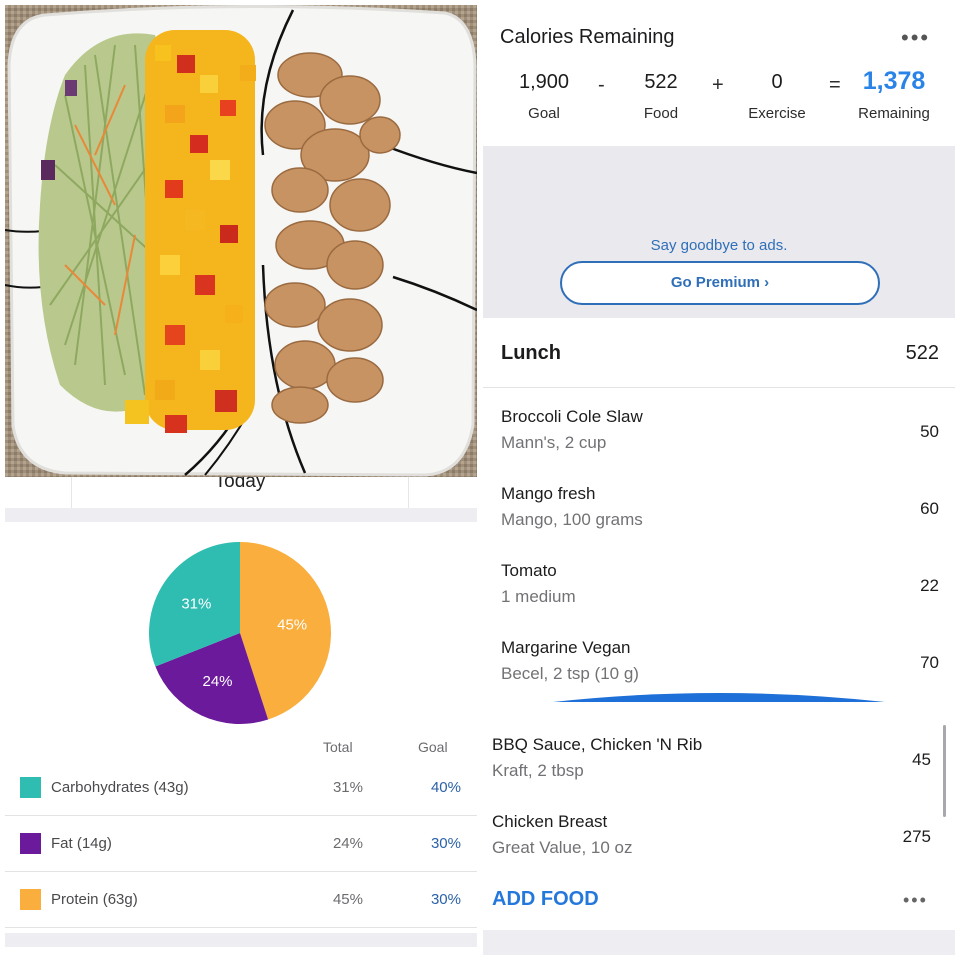 This screenshot has width=960, height=960. What do you see at coordinates (894, 113) in the screenshot?
I see `remaining-label: Remaining` at bounding box center [894, 113].